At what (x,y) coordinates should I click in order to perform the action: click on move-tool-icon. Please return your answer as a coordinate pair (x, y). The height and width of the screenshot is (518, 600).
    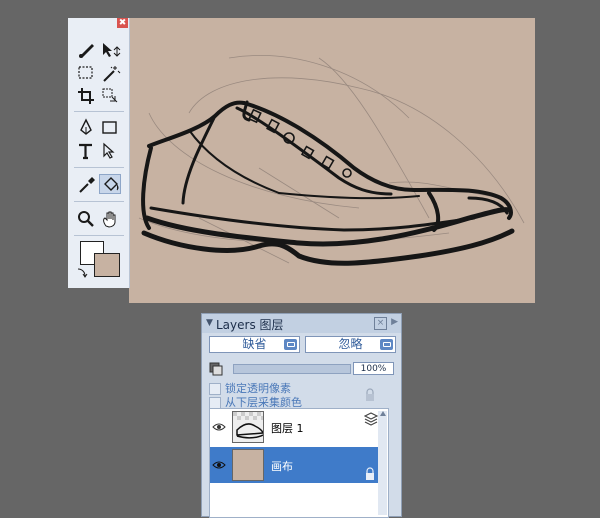
    Looking at the image, I should click on (111, 50).